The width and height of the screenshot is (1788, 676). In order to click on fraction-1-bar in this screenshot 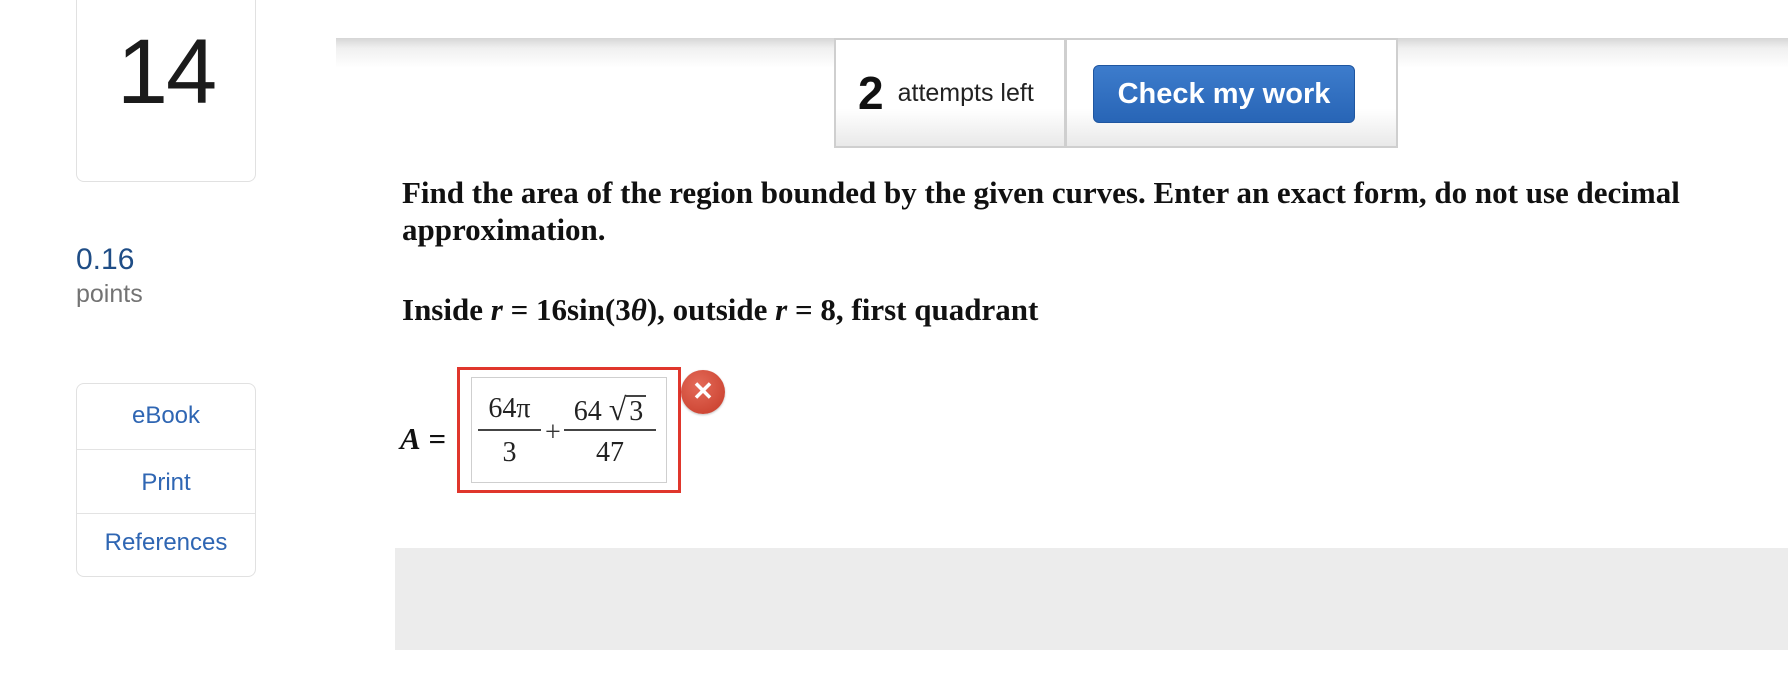, I will do `click(509, 430)`.